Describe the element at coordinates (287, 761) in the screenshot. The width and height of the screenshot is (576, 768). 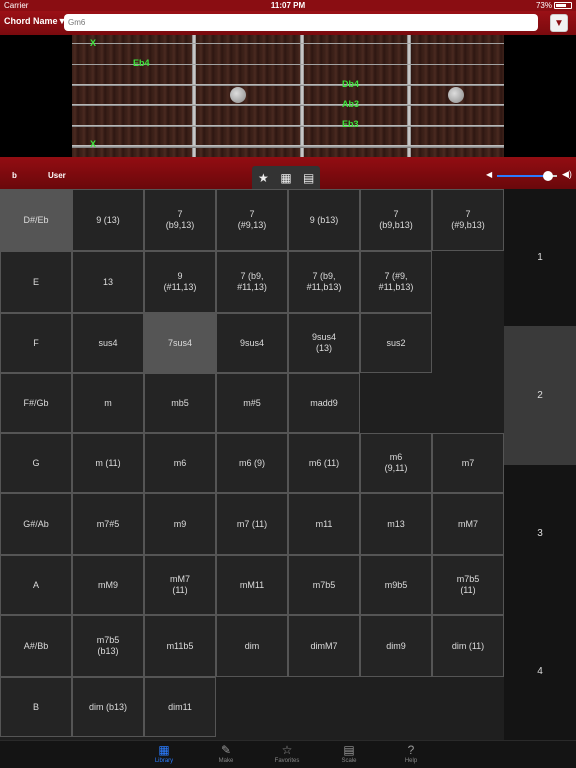
I see `tab-label: Favorites` at that location.